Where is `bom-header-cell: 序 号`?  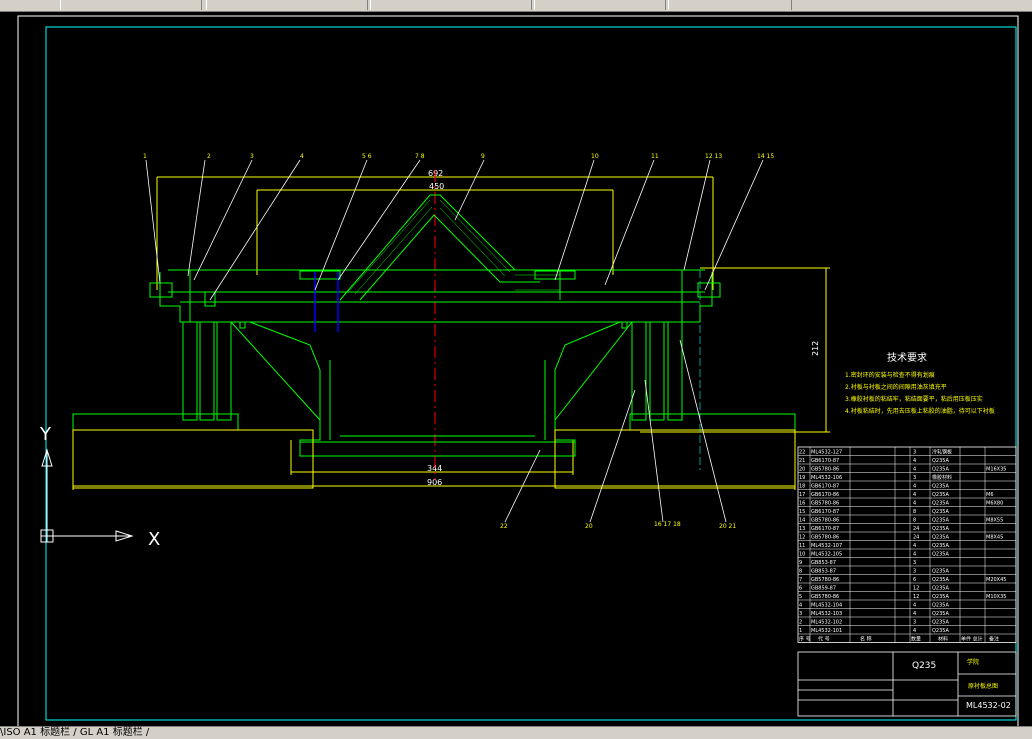 bom-header-cell: 序 号 is located at coordinates (805, 639).